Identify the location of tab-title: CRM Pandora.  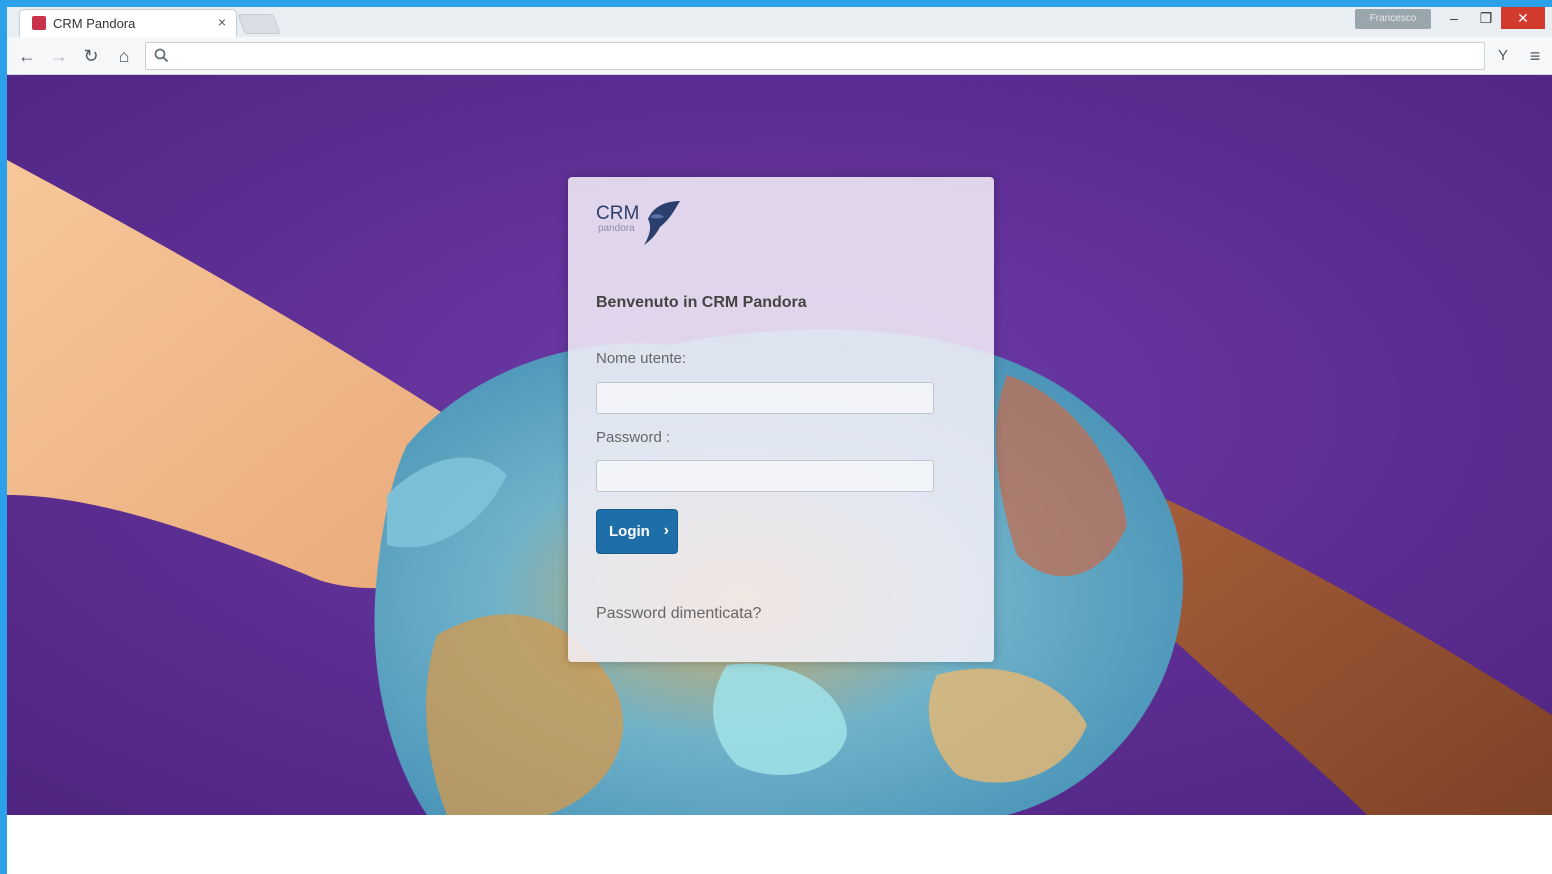
(94, 23).